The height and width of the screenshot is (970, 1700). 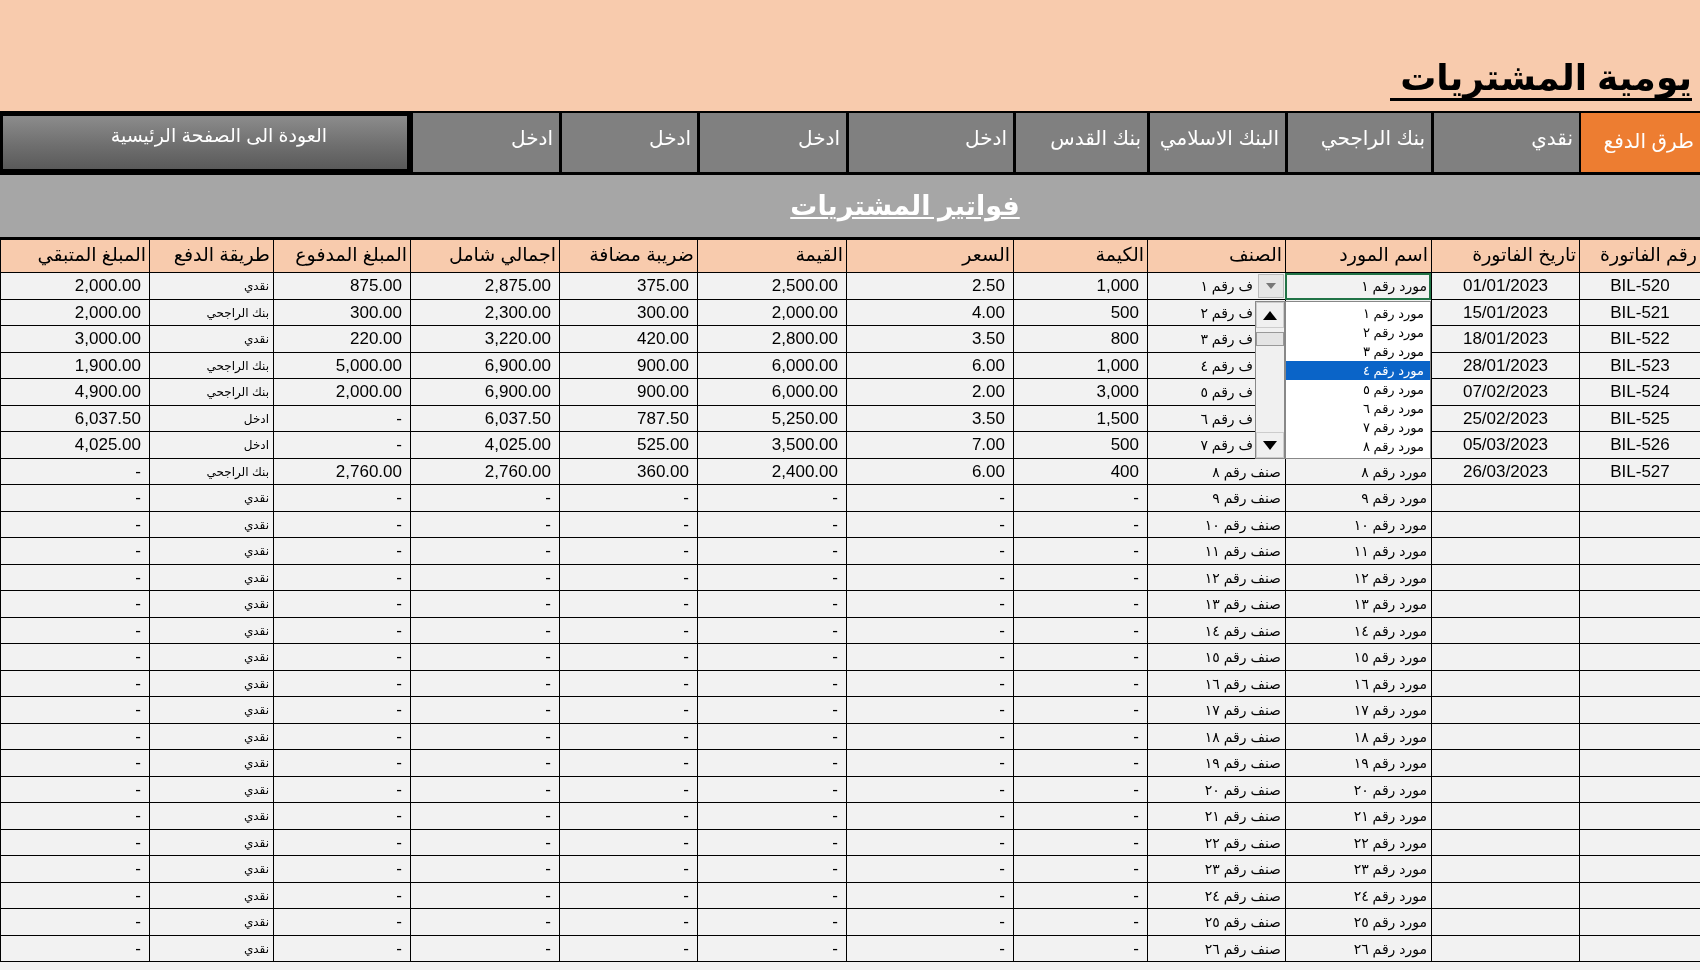 What do you see at coordinates (484, 471) in the screenshot?
I see `table-cell: 2,760.00` at bounding box center [484, 471].